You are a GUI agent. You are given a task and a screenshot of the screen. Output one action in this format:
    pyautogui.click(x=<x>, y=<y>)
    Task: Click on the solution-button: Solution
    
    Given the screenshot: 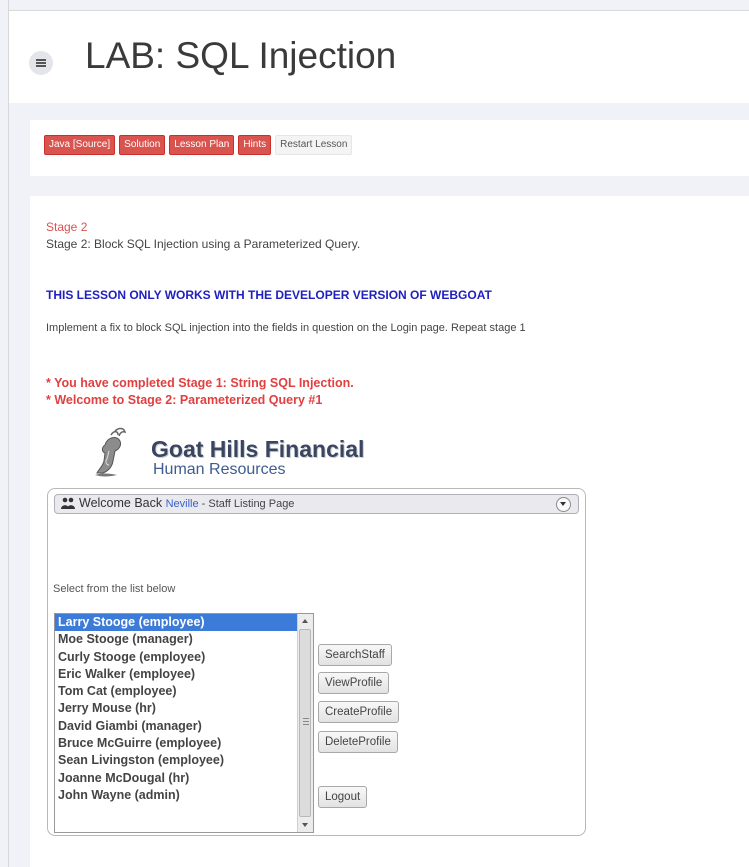 What is the action you would take?
    pyautogui.click(x=142, y=145)
    